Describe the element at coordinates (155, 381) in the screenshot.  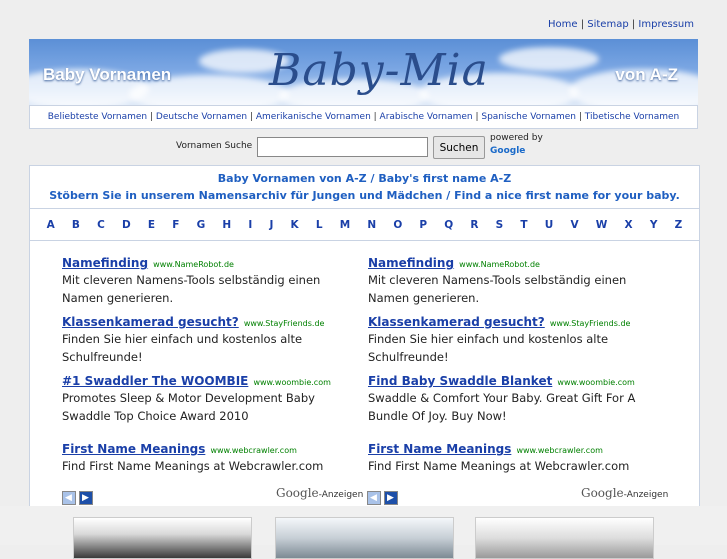
I see `ad-title-link: #1 Swaddler The WOOMBIE` at that location.